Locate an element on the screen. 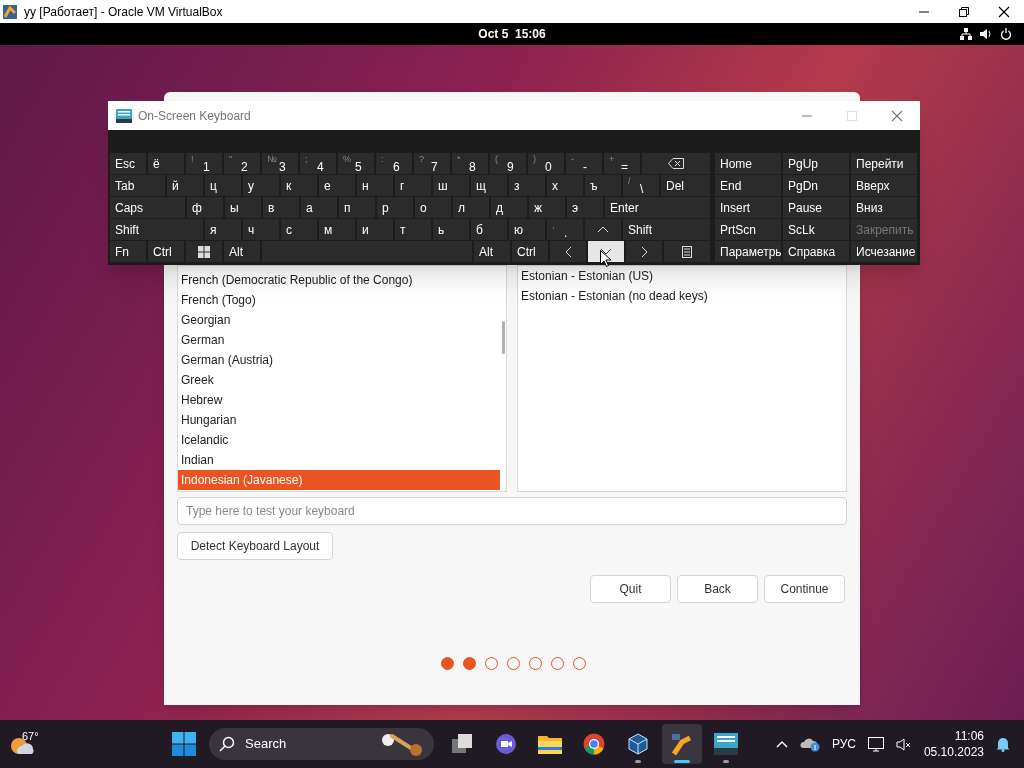  list-item: Estonian - Estonian (no dead keys) is located at coordinates (682, 296).